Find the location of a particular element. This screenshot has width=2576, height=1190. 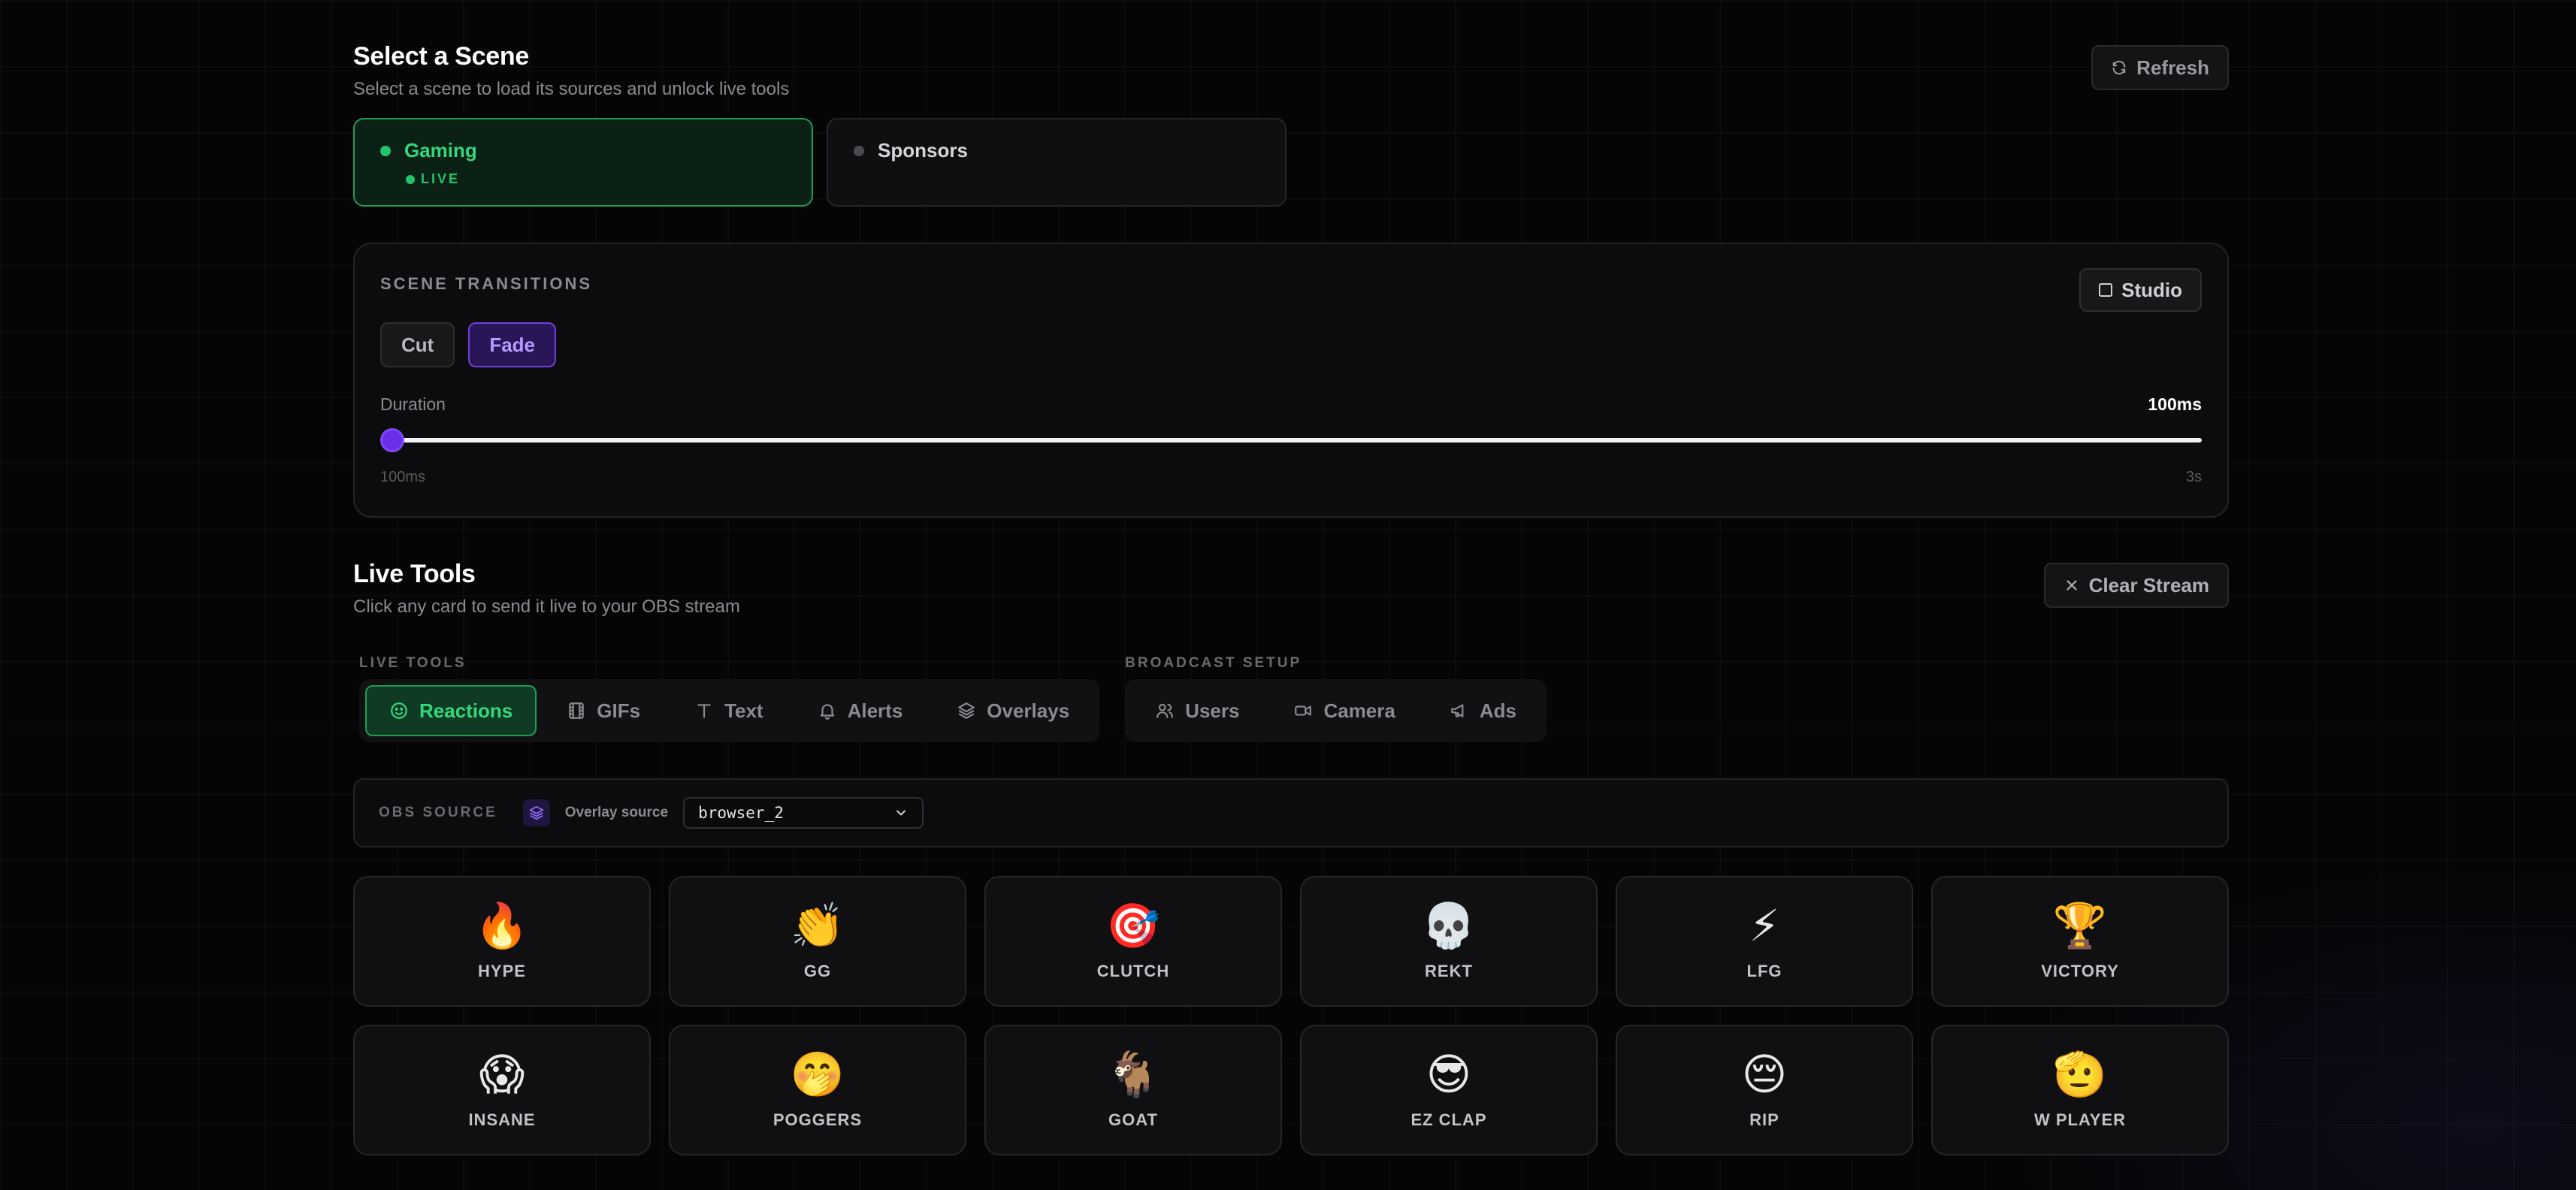

overlay-source-select: browser_2 is located at coordinates (803, 813).